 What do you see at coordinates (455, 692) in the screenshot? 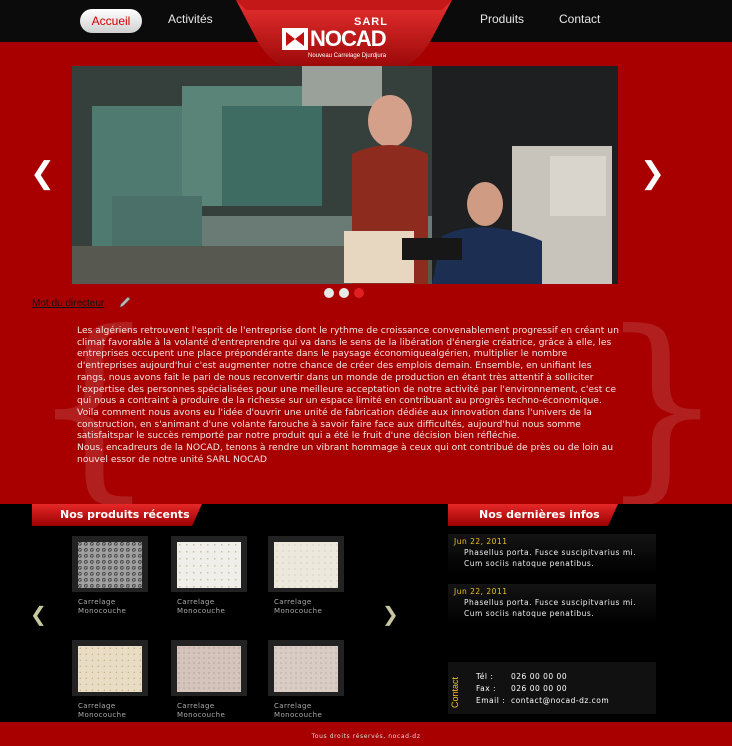
I see `contact-title: Contact` at bounding box center [455, 692].